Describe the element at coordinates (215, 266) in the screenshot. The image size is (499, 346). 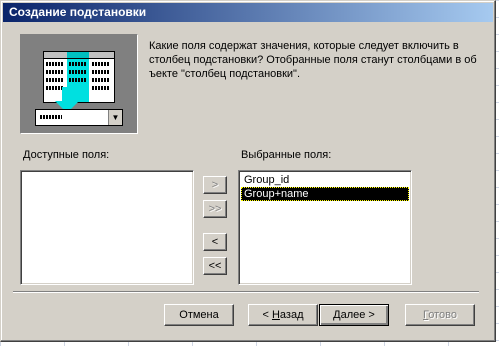
I see `remove-all-fields-button: <<` at that location.